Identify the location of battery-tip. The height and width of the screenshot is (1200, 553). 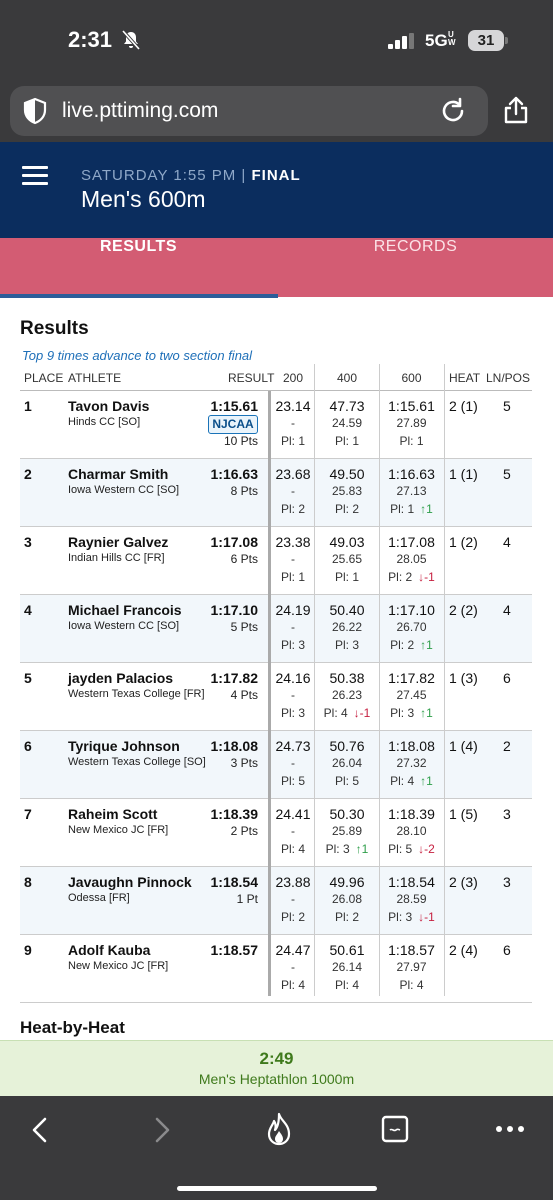
(506, 40).